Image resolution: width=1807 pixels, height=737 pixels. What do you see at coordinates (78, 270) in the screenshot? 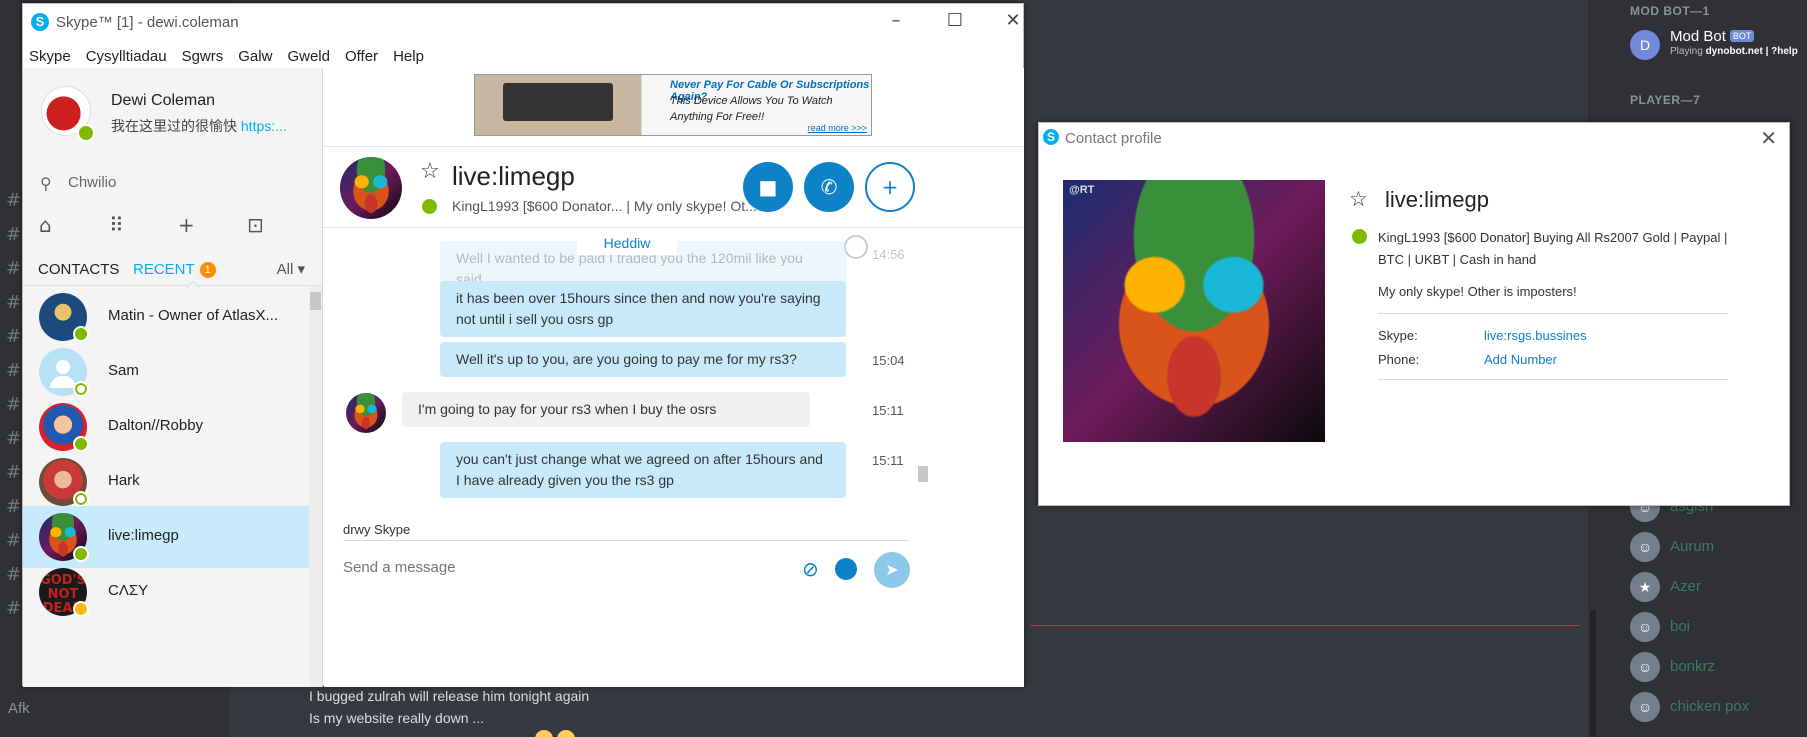
I see `tab-contacts: CONTACTS` at bounding box center [78, 270].